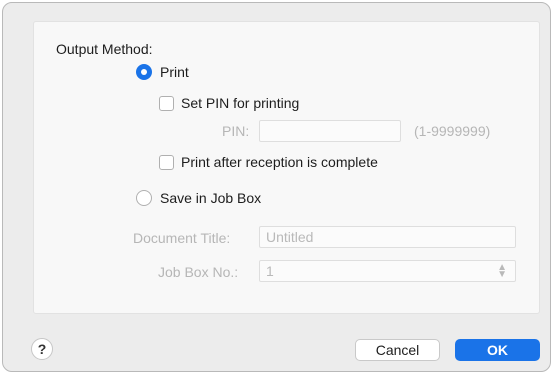 The width and height of the screenshot is (555, 376). Describe the element at coordinates (452, 131) in the screenshot. I see `pin-range-hint: (1-9999999)` at that location.